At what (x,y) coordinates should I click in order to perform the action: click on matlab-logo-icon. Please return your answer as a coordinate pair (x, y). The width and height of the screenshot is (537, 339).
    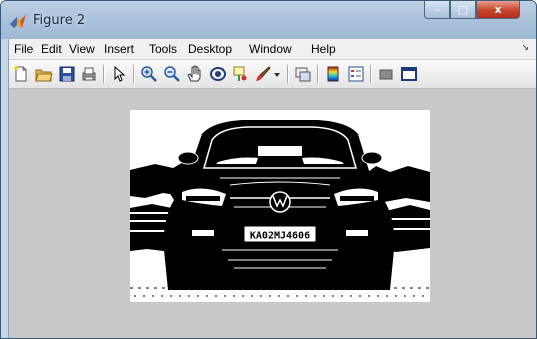
    Looking at the image, I should click on (18, 21).